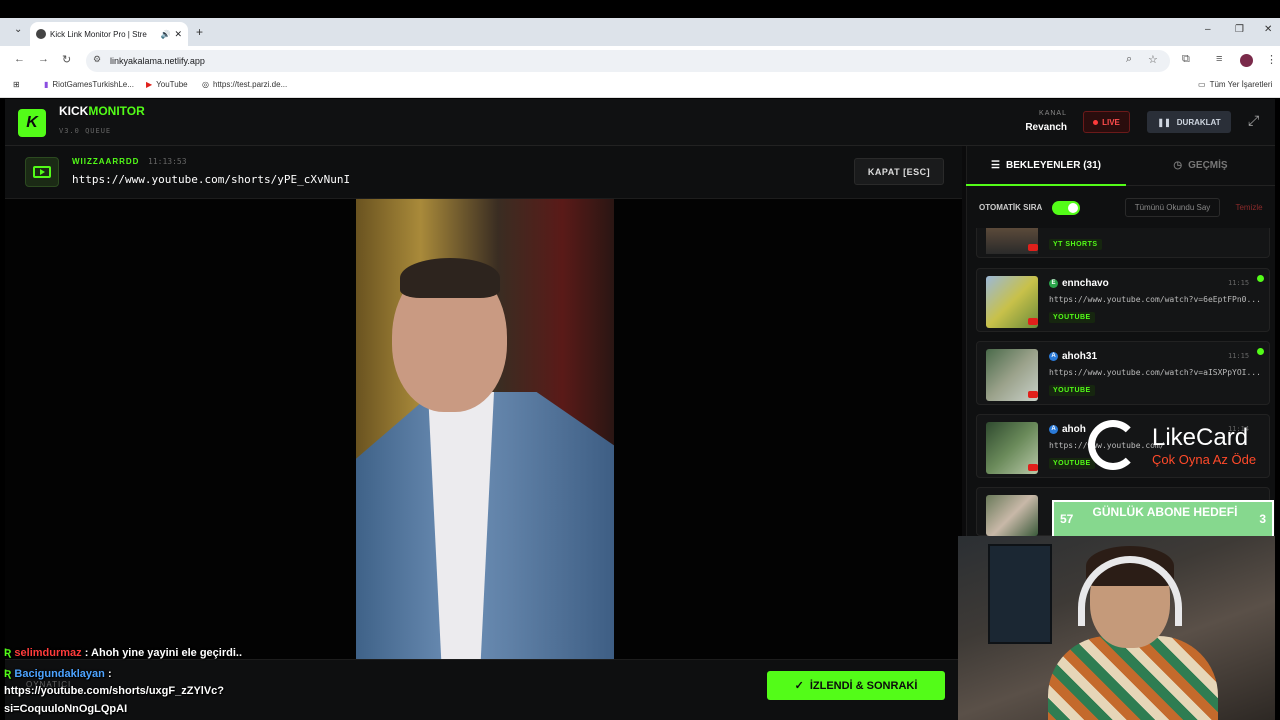 The height and width of the screenshot is (720, 1280). Describe the element at coordinates (995, 165) in the screenshot. I see `list-icon: ☰` at that location.